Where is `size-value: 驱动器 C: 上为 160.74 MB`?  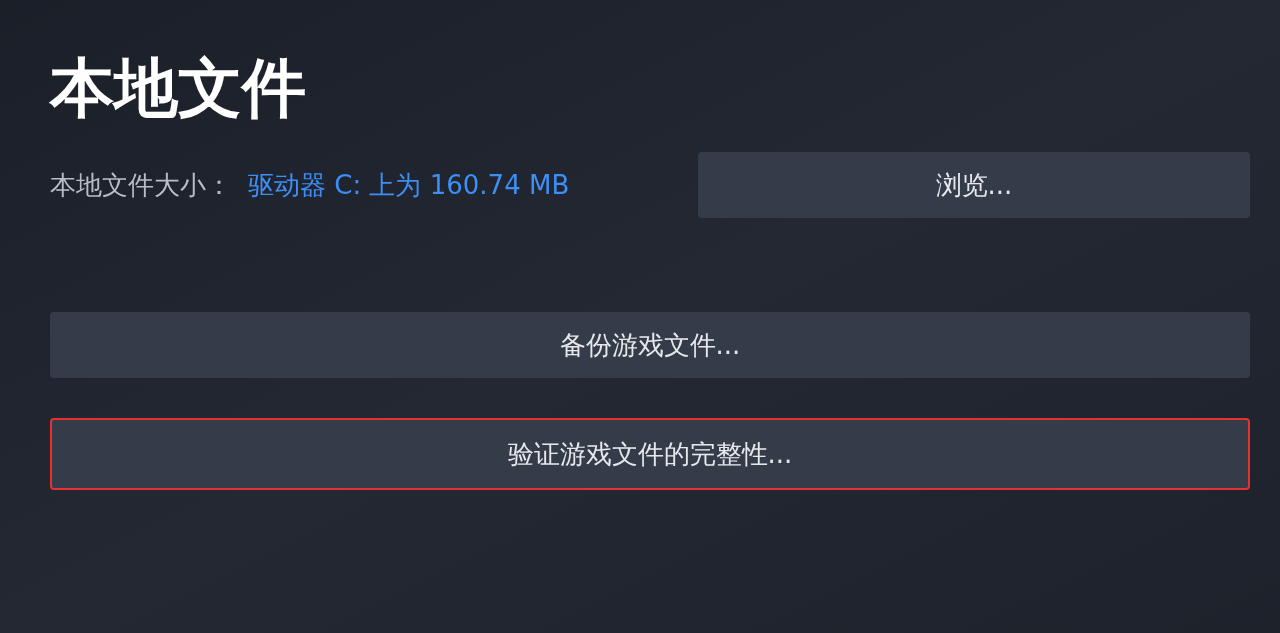
size-value: 驱动器 C: 上为 160.74 MB is located at coordinates (409, 185).